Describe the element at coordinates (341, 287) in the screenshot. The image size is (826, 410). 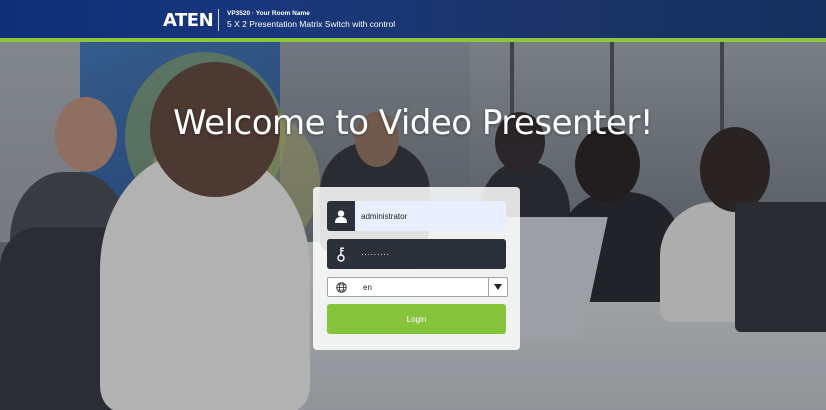
I see `globe-icon` at that location.